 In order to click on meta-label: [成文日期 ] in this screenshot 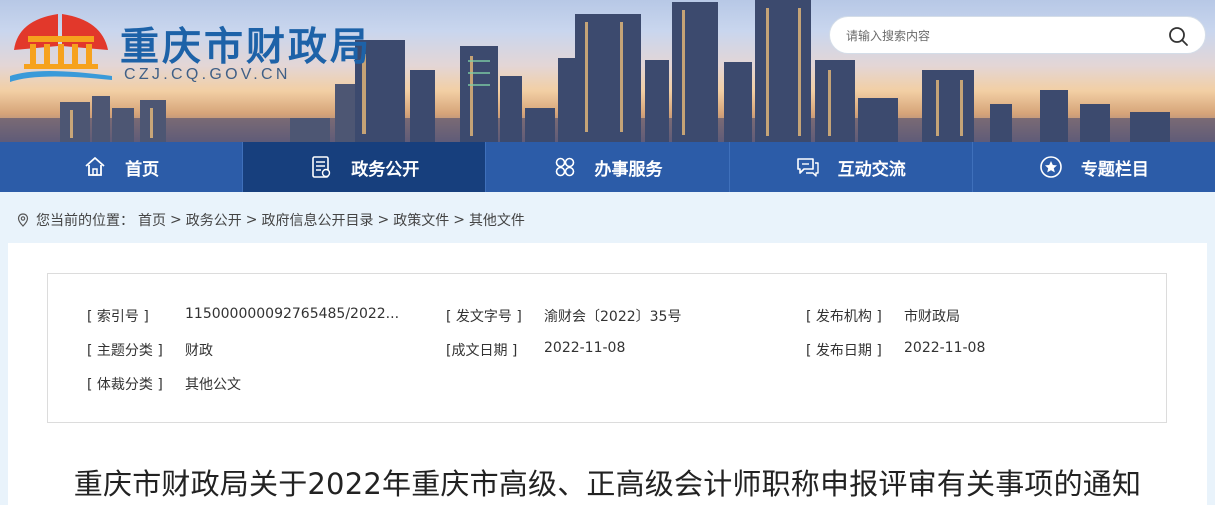, I will do `click(482, 351)`.